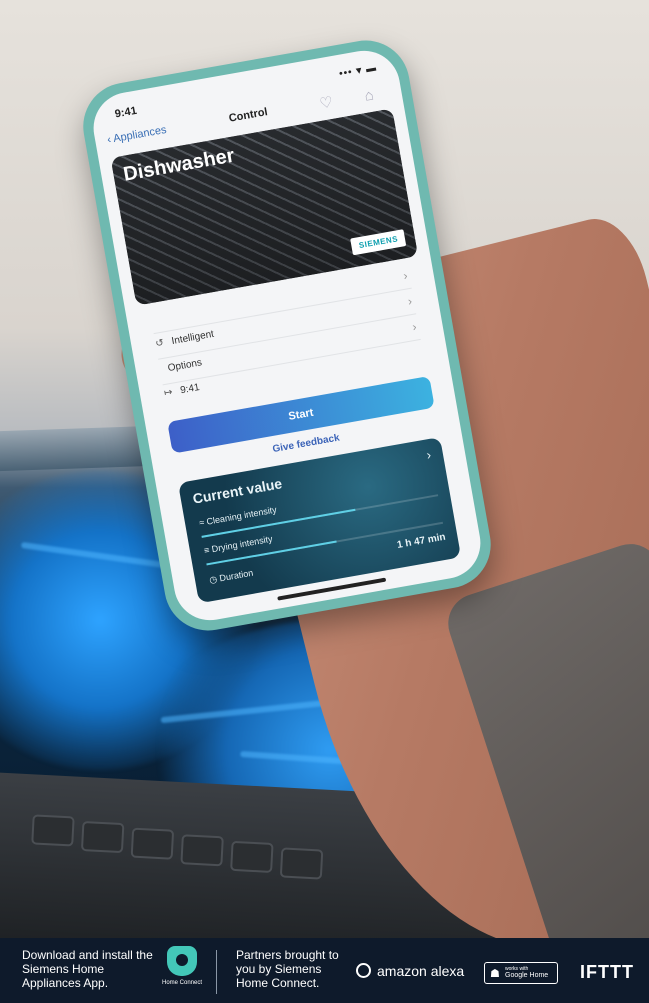 The width and height of the screenshot is (649, 1003). What do you see at coordinates (207, 550) in the screenshot?
I see `drying-icon: ≡` at bounding box center [207, 550].